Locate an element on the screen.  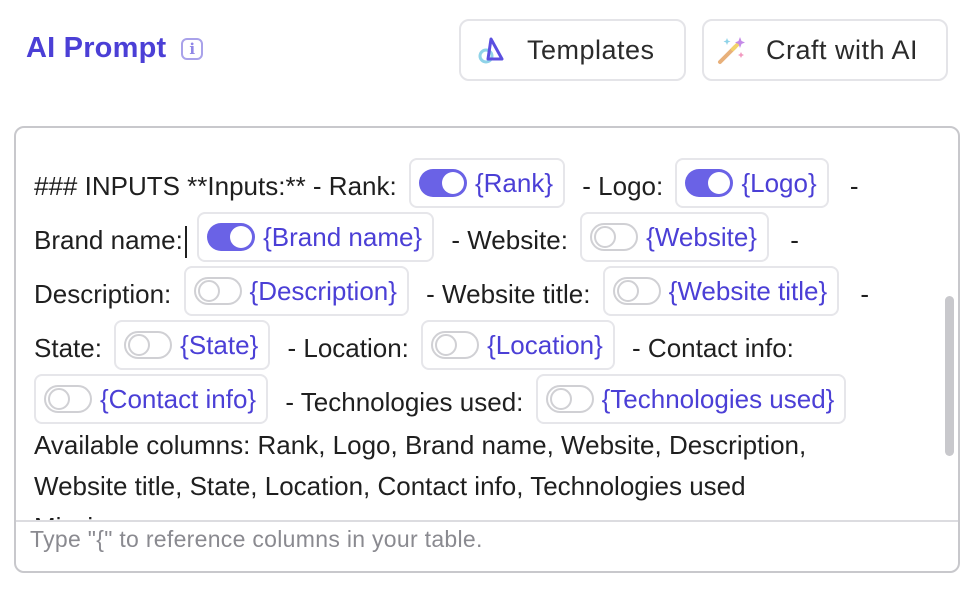
editor-line: Mission is located at coordinates (78, 513).